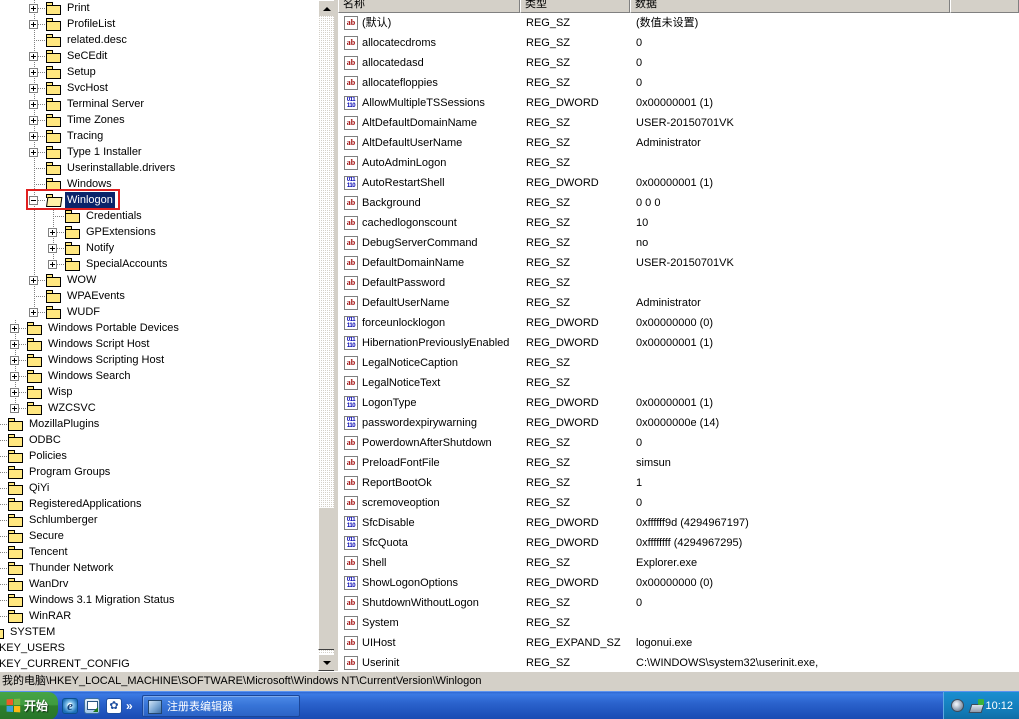 This screenshot has width=1019, height=719. What do you see at coordinates (114, 706) in the screenshot?
I see `browser-paw-icon: ✿` at bounding box center [114, 706].